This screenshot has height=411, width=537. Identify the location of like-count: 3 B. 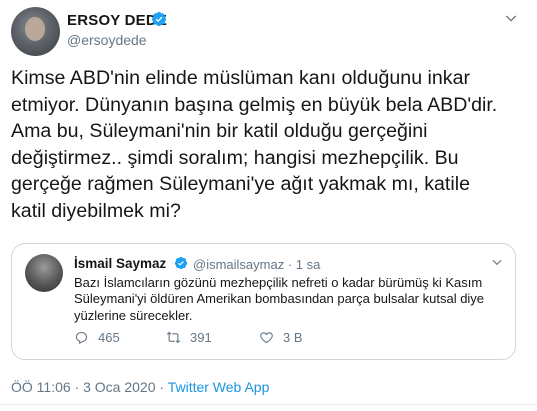
(293, 337).